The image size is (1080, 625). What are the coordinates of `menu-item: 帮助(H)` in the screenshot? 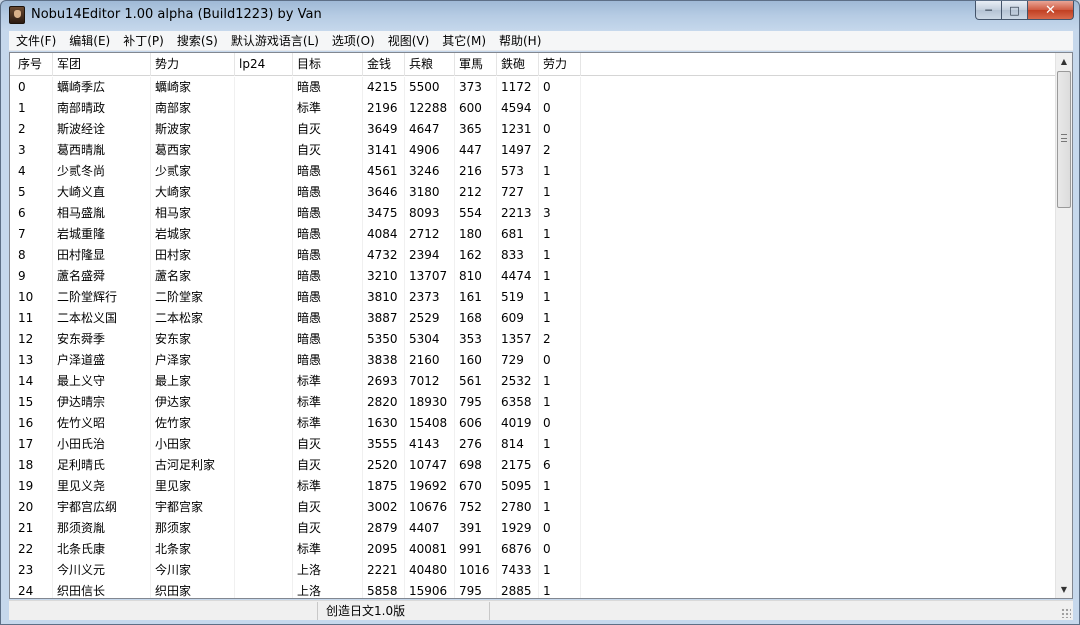 It's located at (519, 41).